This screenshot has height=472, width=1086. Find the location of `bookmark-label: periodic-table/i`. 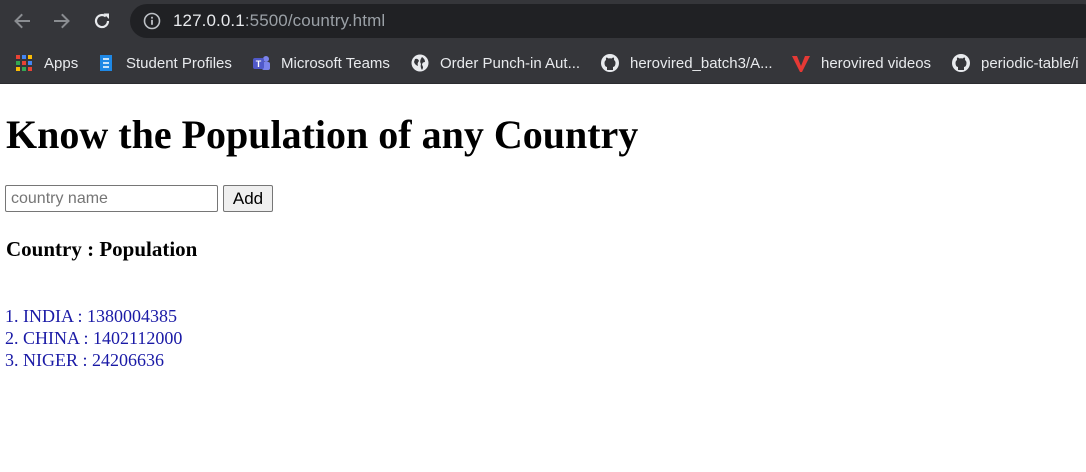

bookmark-label: periodic-table/i is located at coordinates (1030, 63).